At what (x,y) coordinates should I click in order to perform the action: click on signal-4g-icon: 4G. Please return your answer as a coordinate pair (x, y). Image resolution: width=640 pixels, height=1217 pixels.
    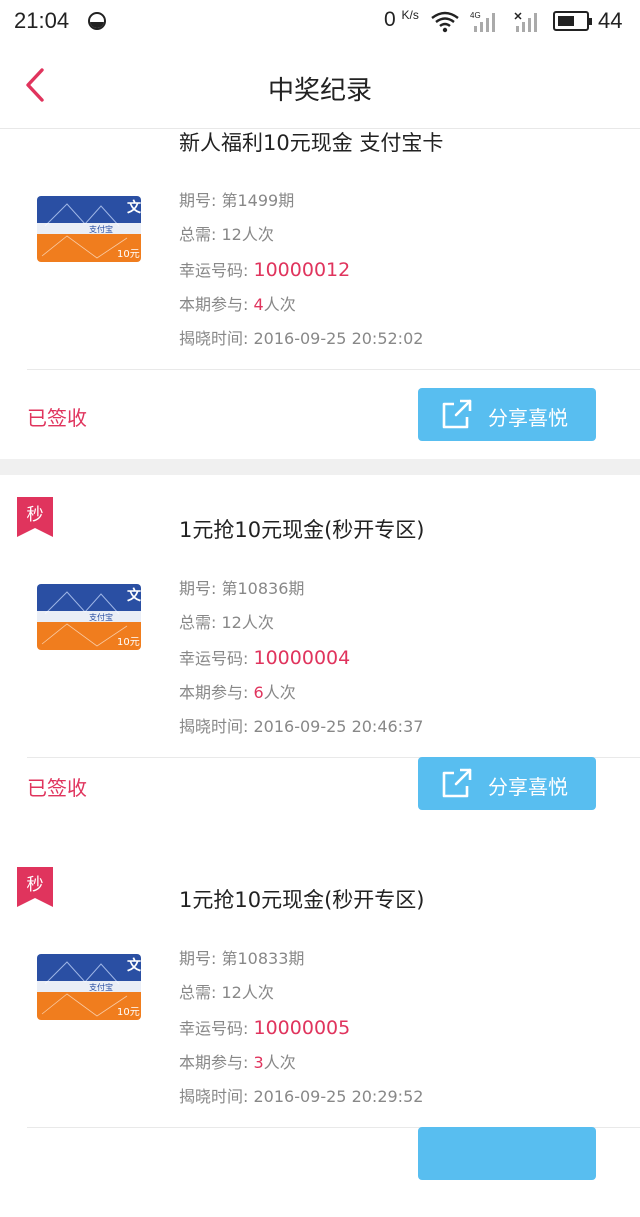
    Looking at the image, I should click on (486, 24).